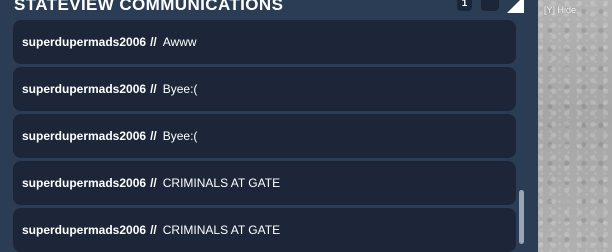 The image size is (612, 252). What do you see at coordinates (149, 7) in the screenshot?
I see `panel-title: STATEVIEW COMMUNICATIONS` at bounding box center [149, 7].